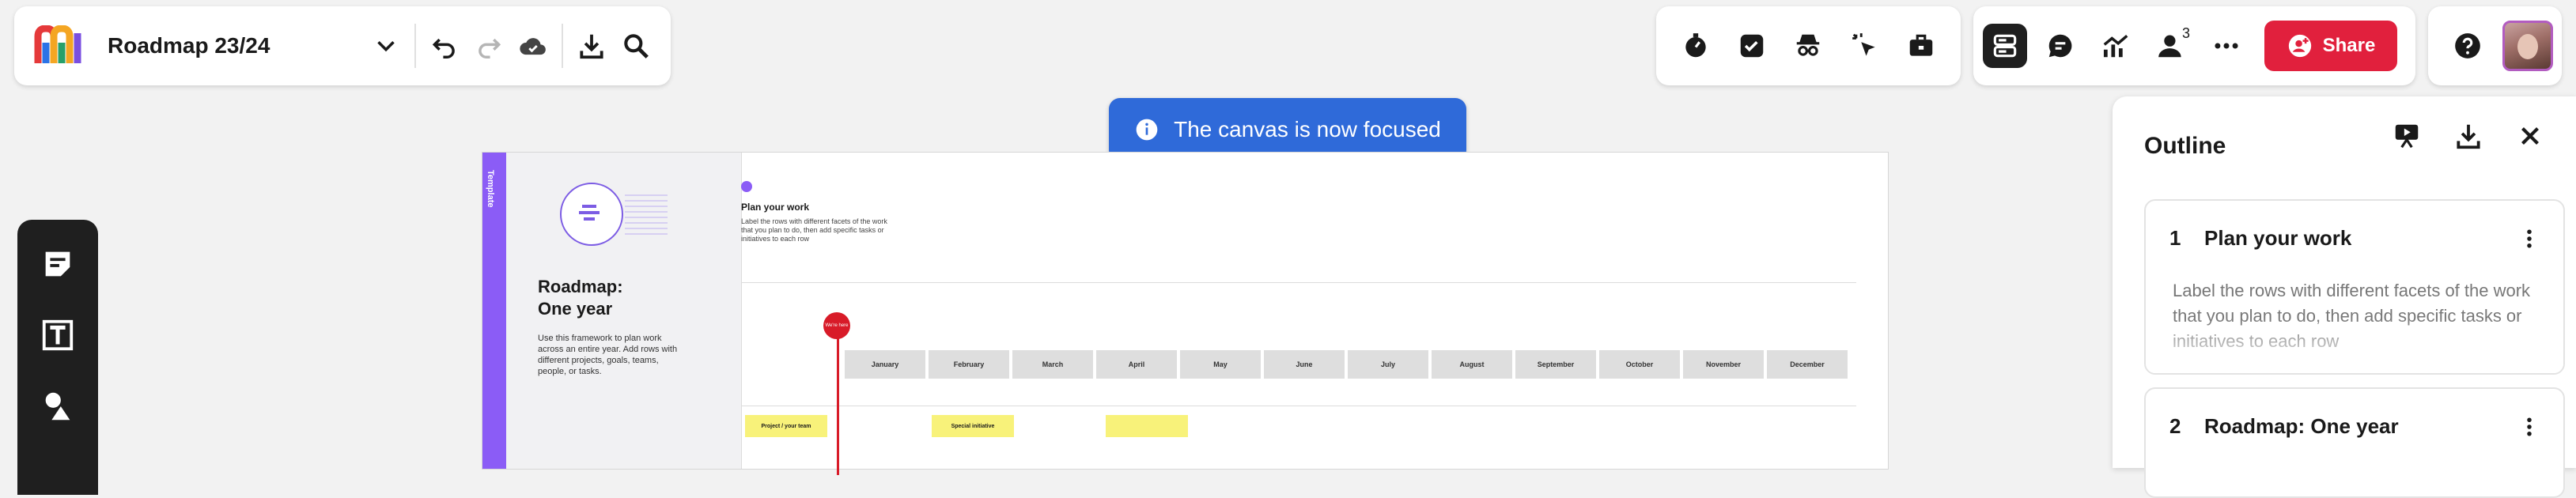 This screenshot has width=2576, height=498. I want to click on more-options-icon, so click(2226, 46).